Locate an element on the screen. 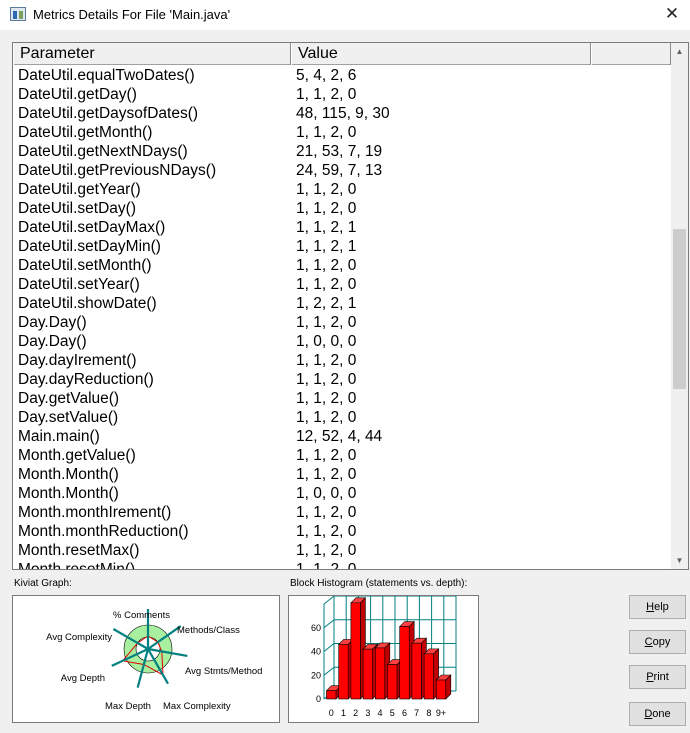 The image size is (690, 733). print-button: Print is located at coordinates (657, 677).